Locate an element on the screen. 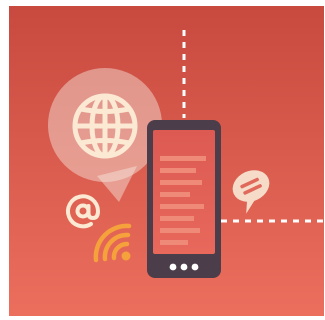  phone-home-dots is located at coordinates (184, 267).